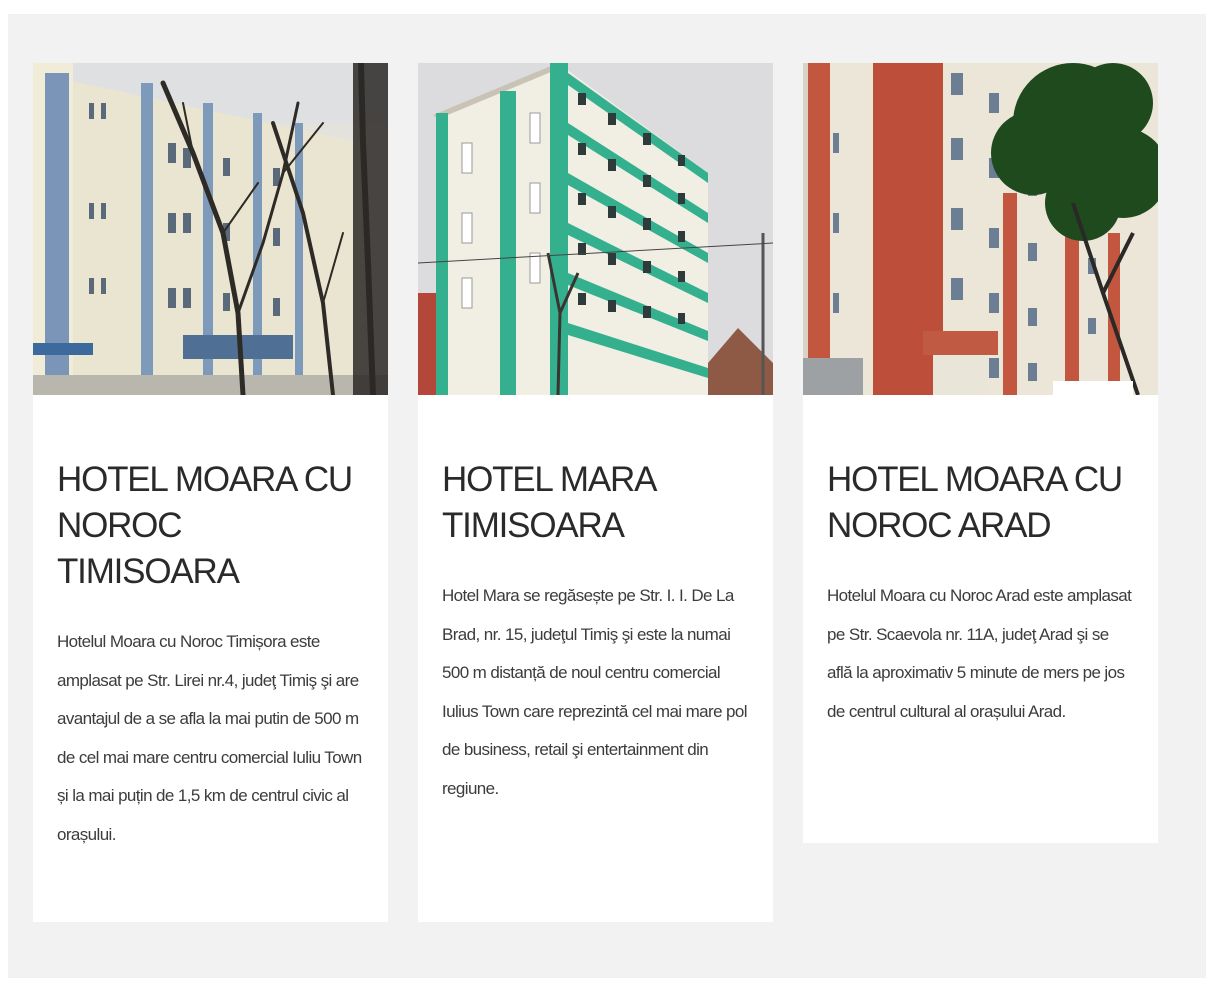  Describe the element at coordinates (980, 503) in the screenshot. I see `hotel-title: HOTEL MOARA CU NOROC ARAD` at that location.